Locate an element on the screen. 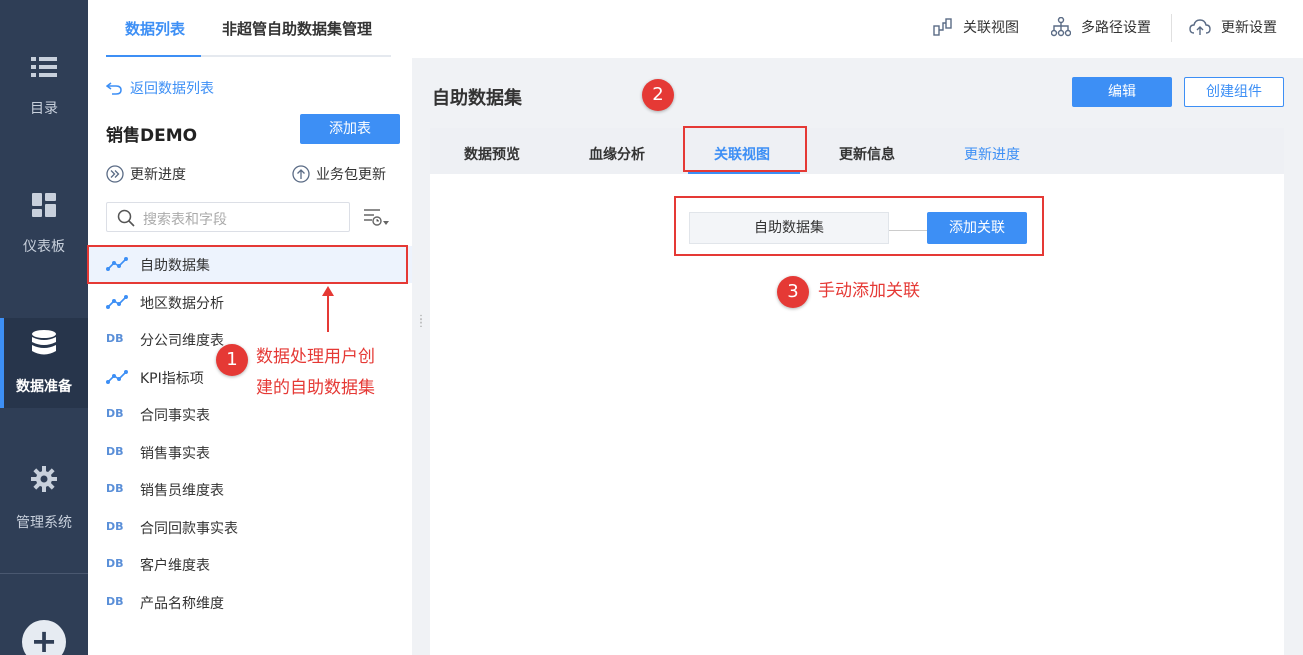  annotation-marker-1: 1 is located at coordinates (232, 360).